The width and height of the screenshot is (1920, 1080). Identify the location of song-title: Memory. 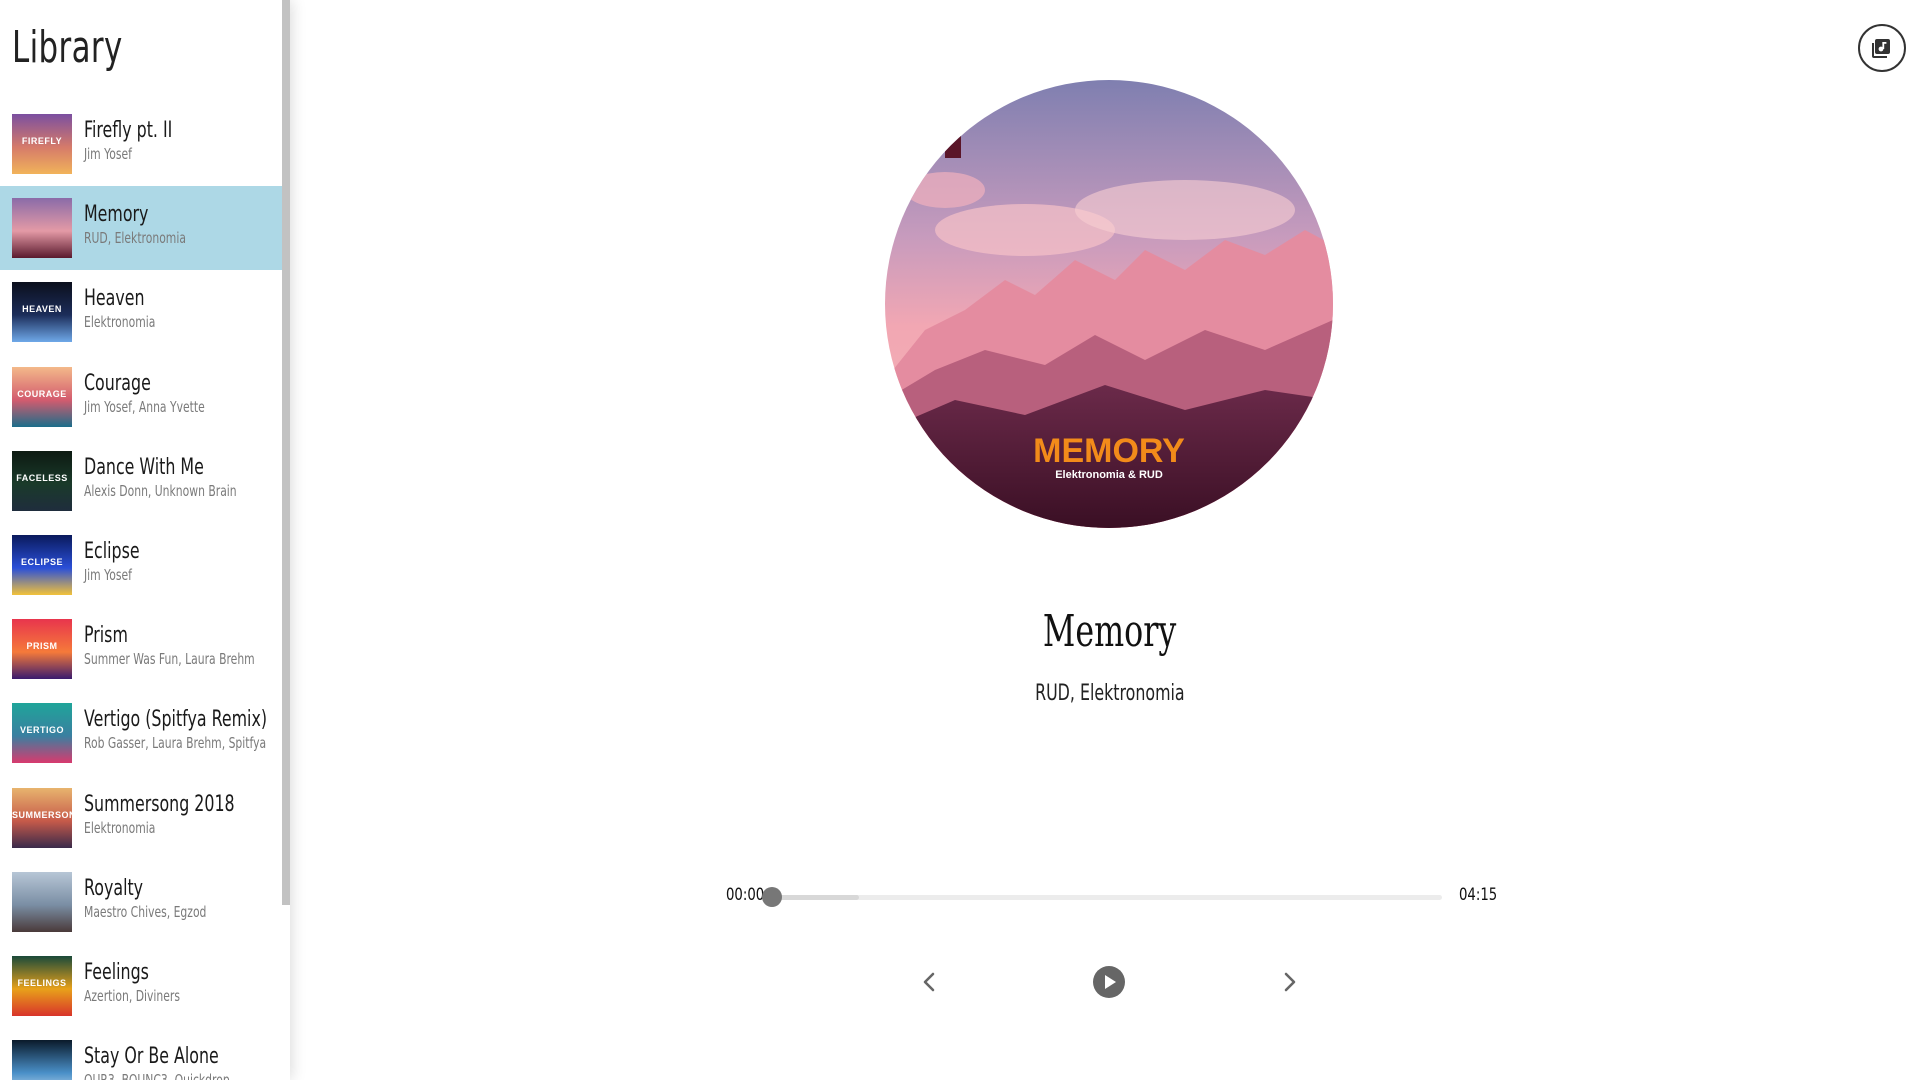
(116, 215).